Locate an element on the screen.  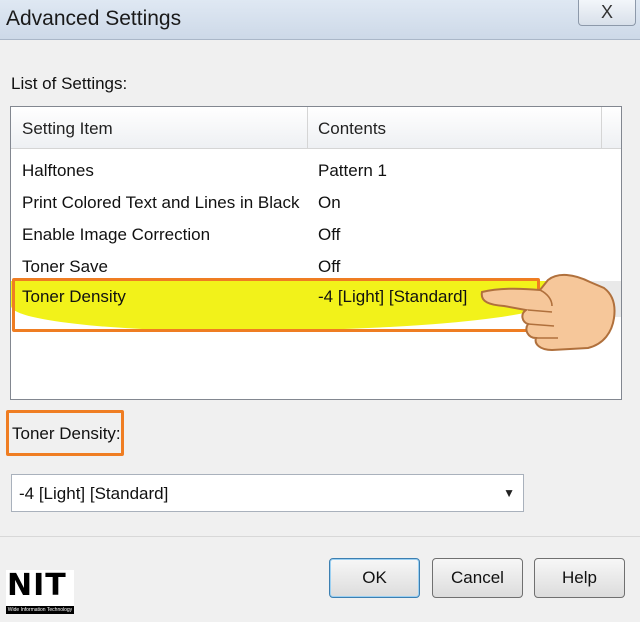
list-header: Setting Item Contents is located at coordinates (316, 128).